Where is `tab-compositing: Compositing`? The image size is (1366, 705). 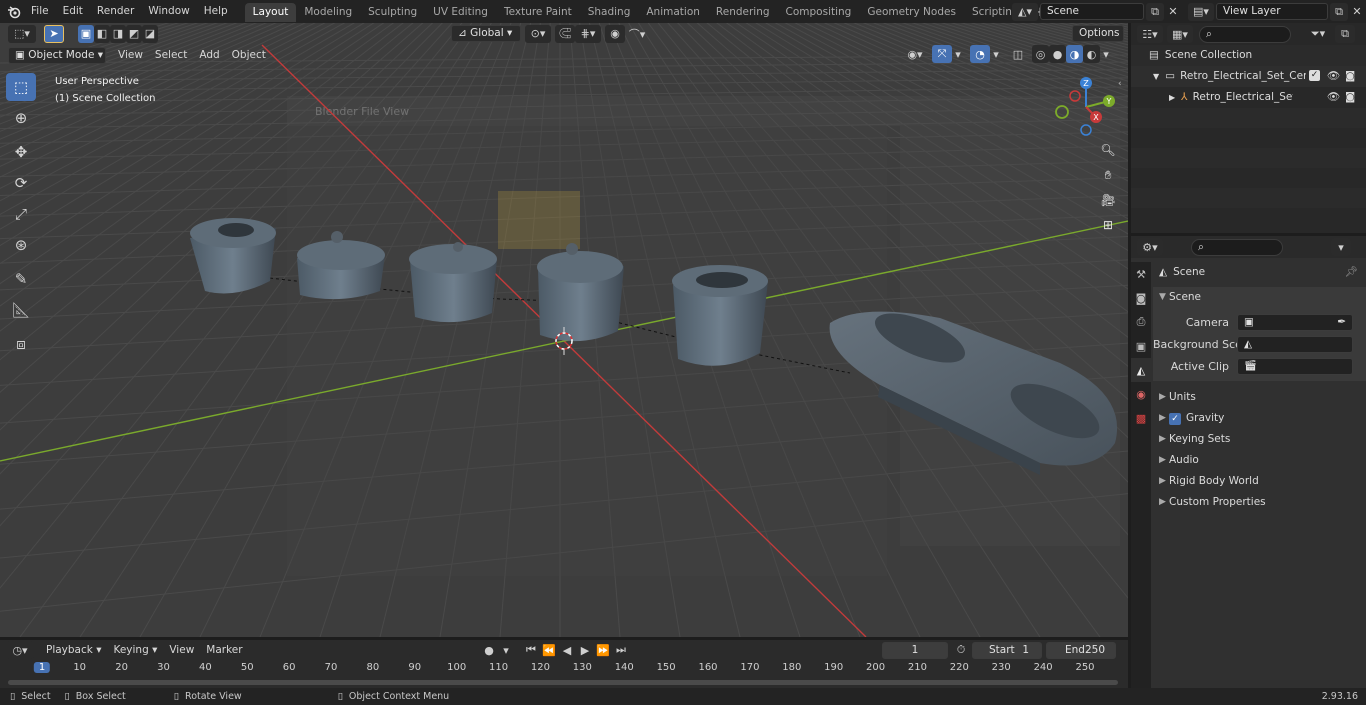 tab-compositing: Compositing is located at coordinates (819, 12).